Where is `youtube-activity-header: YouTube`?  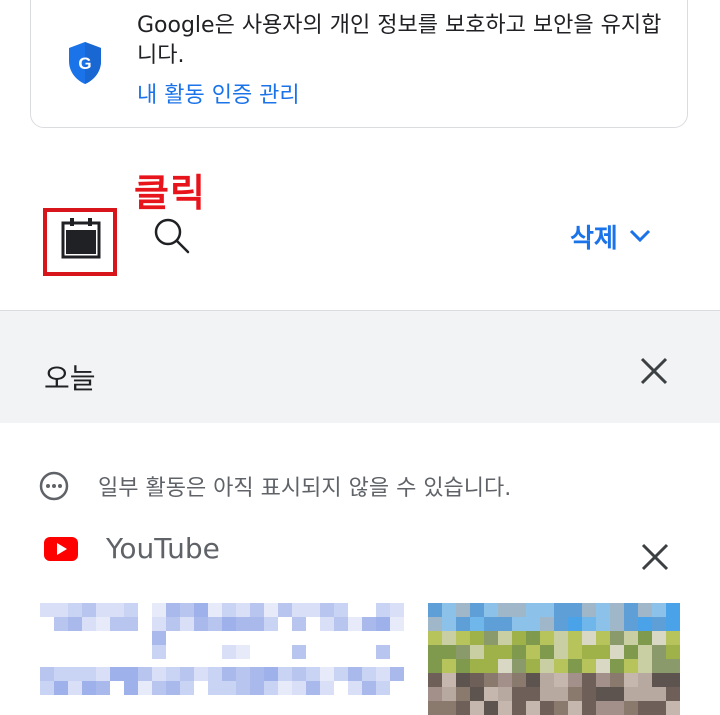 youtube-activity-header: YouTube is located at coordinates (132, 548).